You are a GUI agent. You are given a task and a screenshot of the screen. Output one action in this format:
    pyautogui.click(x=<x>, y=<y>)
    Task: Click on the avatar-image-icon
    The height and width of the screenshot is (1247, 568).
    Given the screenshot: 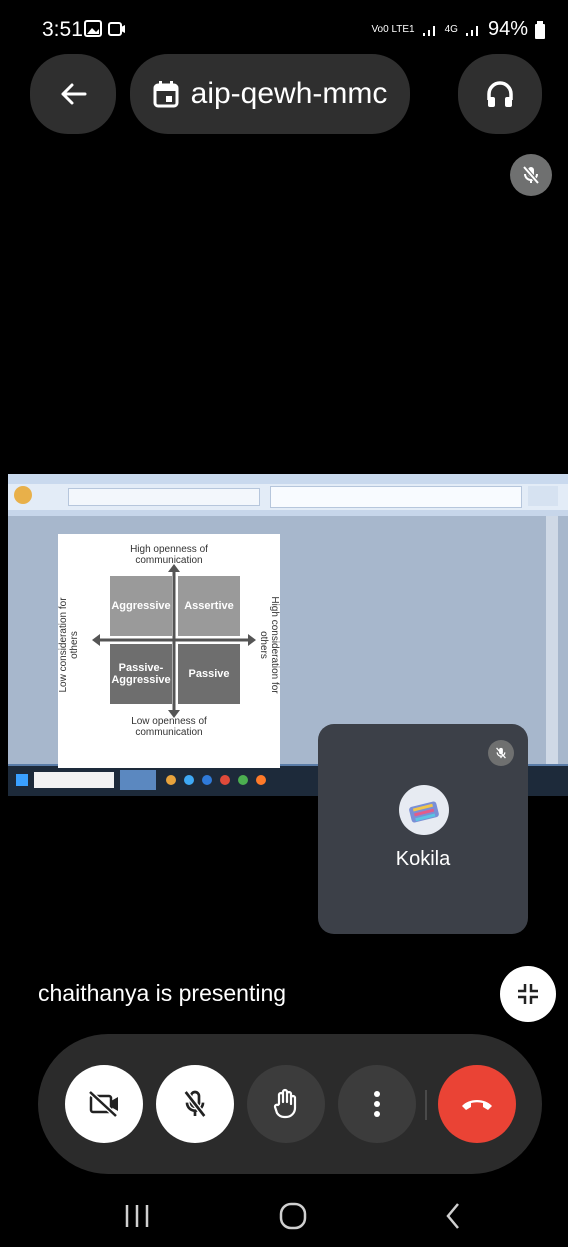 What is the action you would take?
    pyautogui.click(x=424, y=812)
    